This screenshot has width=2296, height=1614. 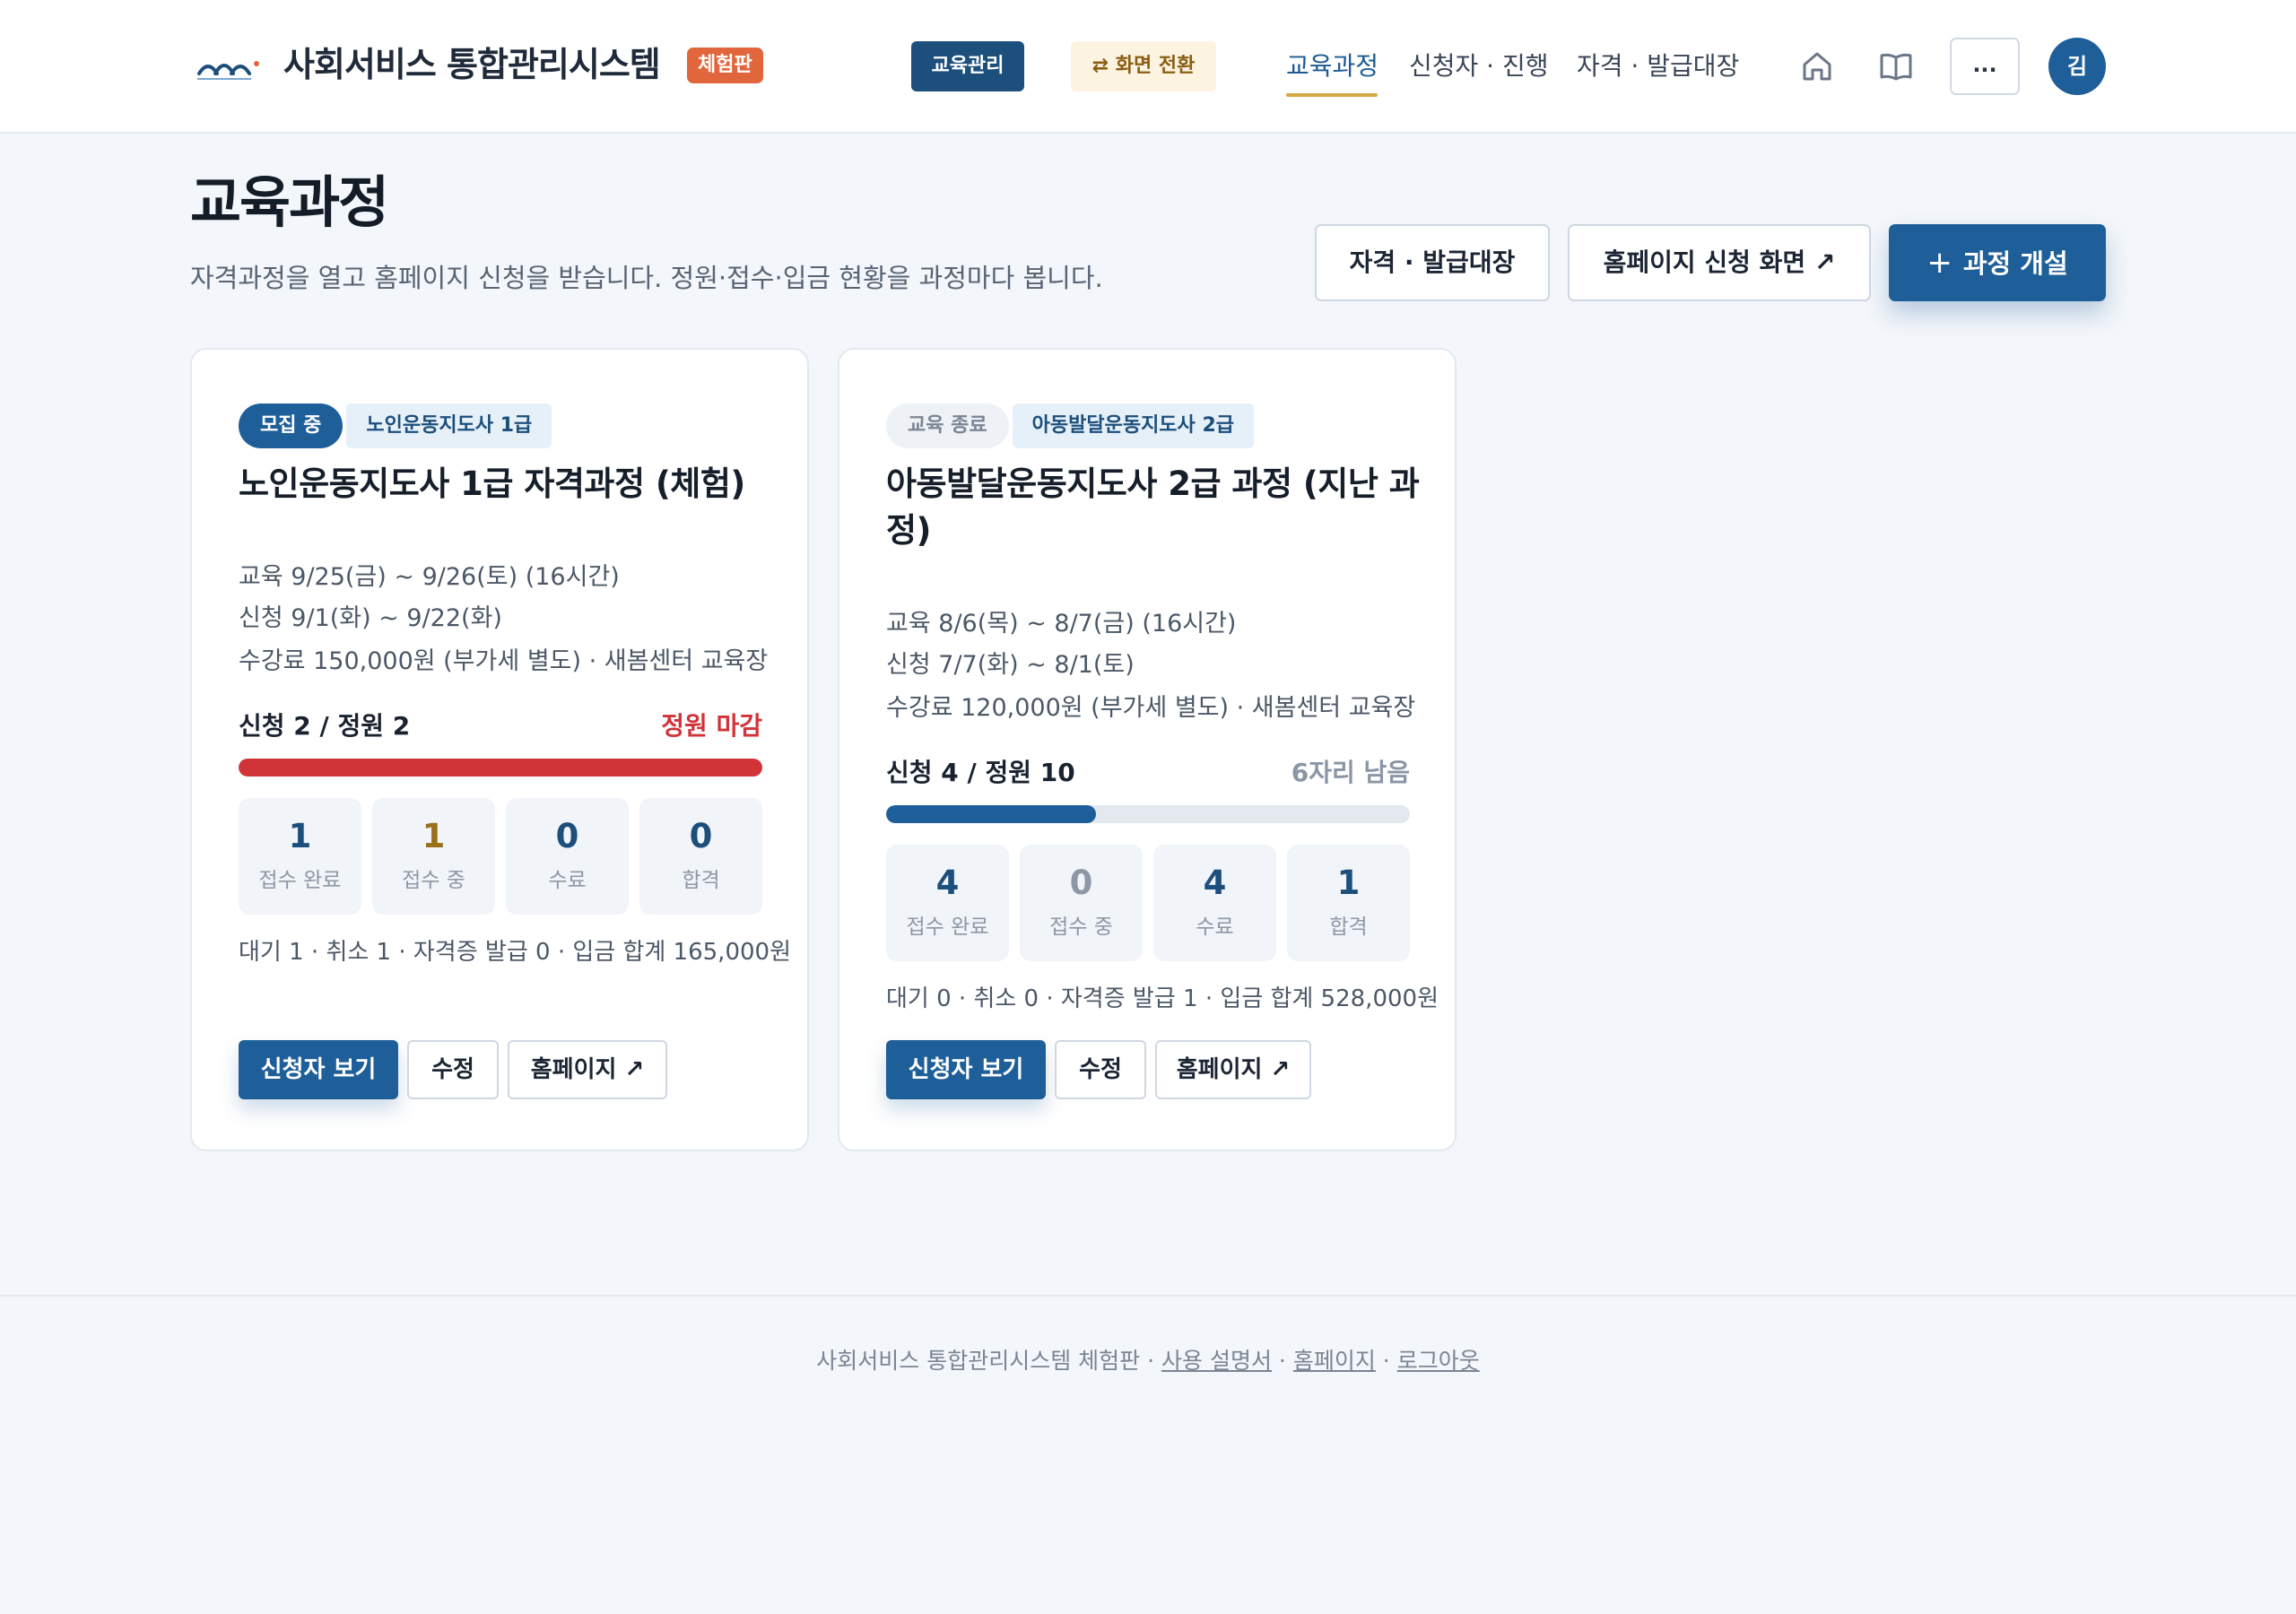 What do you see at coordinates (980, 772) in the screenshot?
I see `capacity-count: 신청 4 / 정원 10` at bounding box center [980, 772].